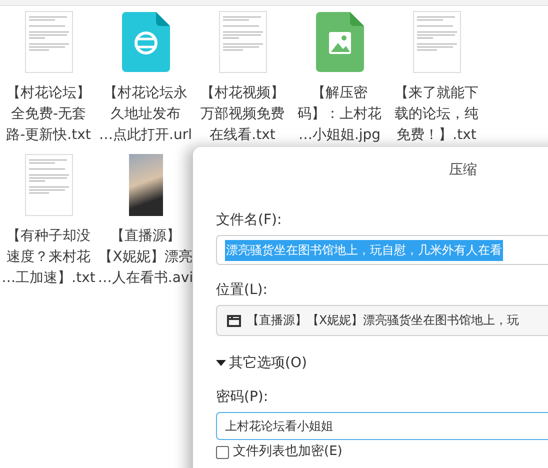 The height and width of the screenshot is (468, 548). I want to click on globe-file-icon, so click(146, 42).